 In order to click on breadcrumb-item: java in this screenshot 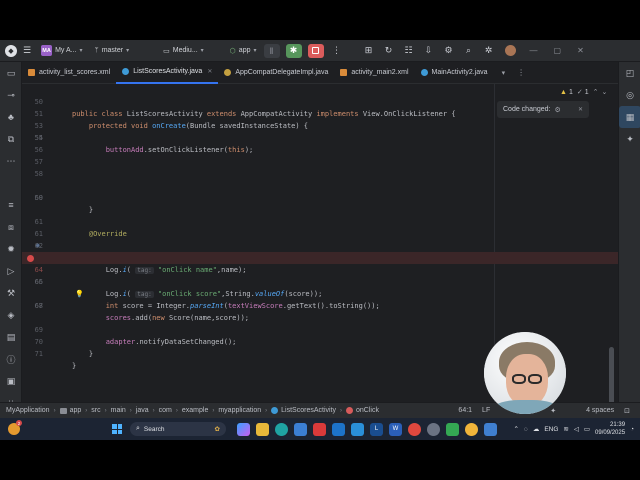, I will do `click(142, 410)`.